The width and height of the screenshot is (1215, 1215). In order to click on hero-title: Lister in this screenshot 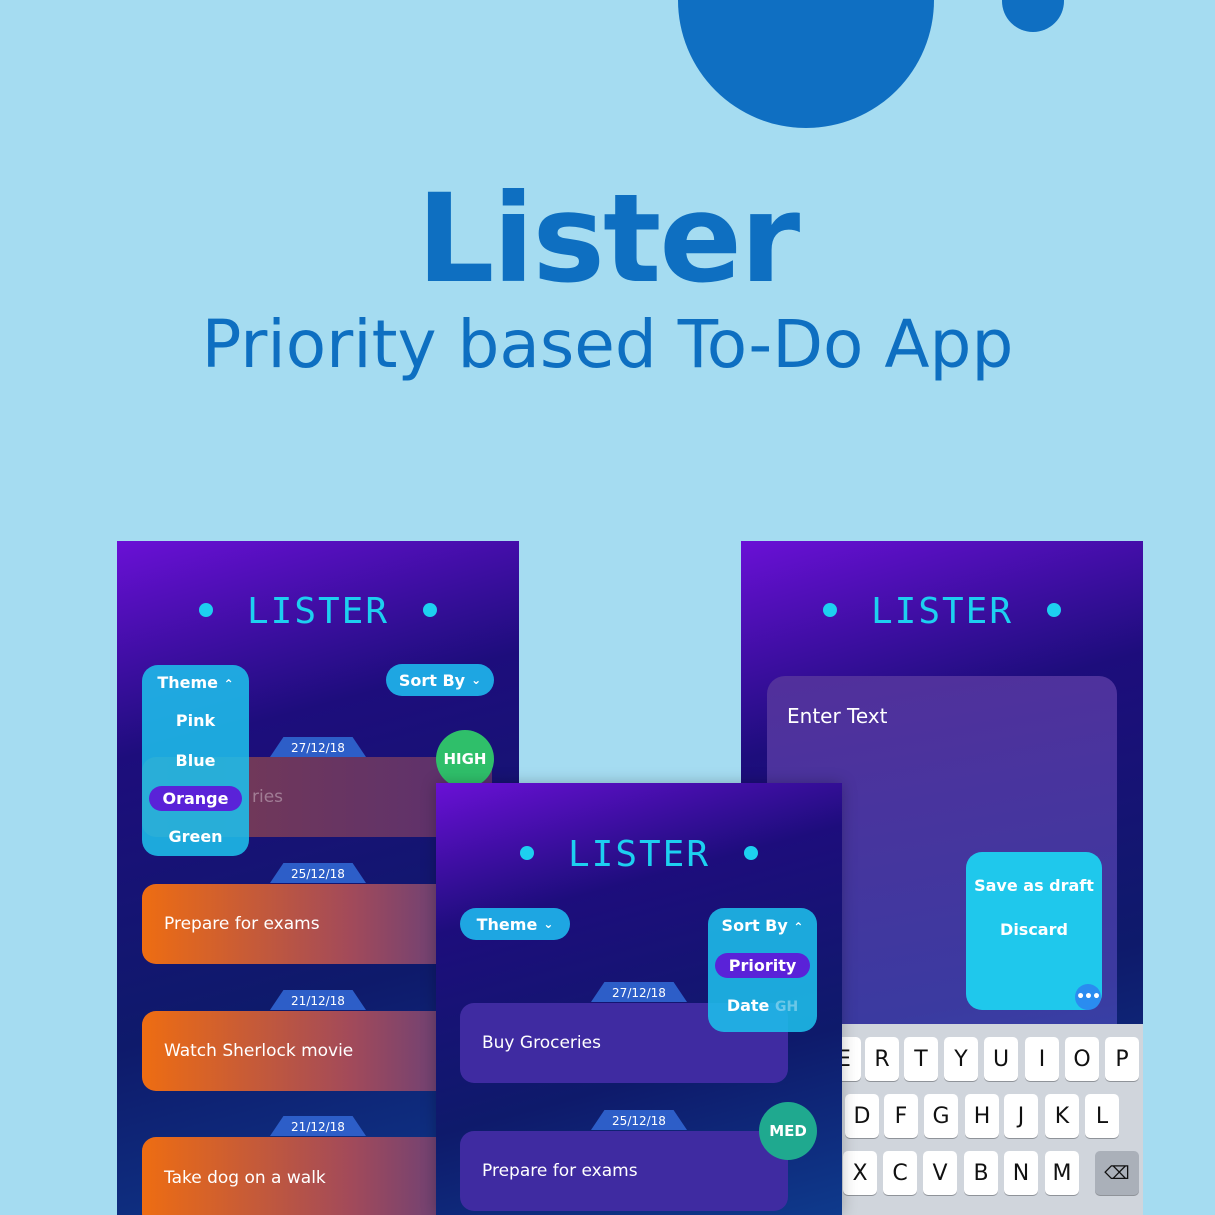, I will do `click(608, 239)`.